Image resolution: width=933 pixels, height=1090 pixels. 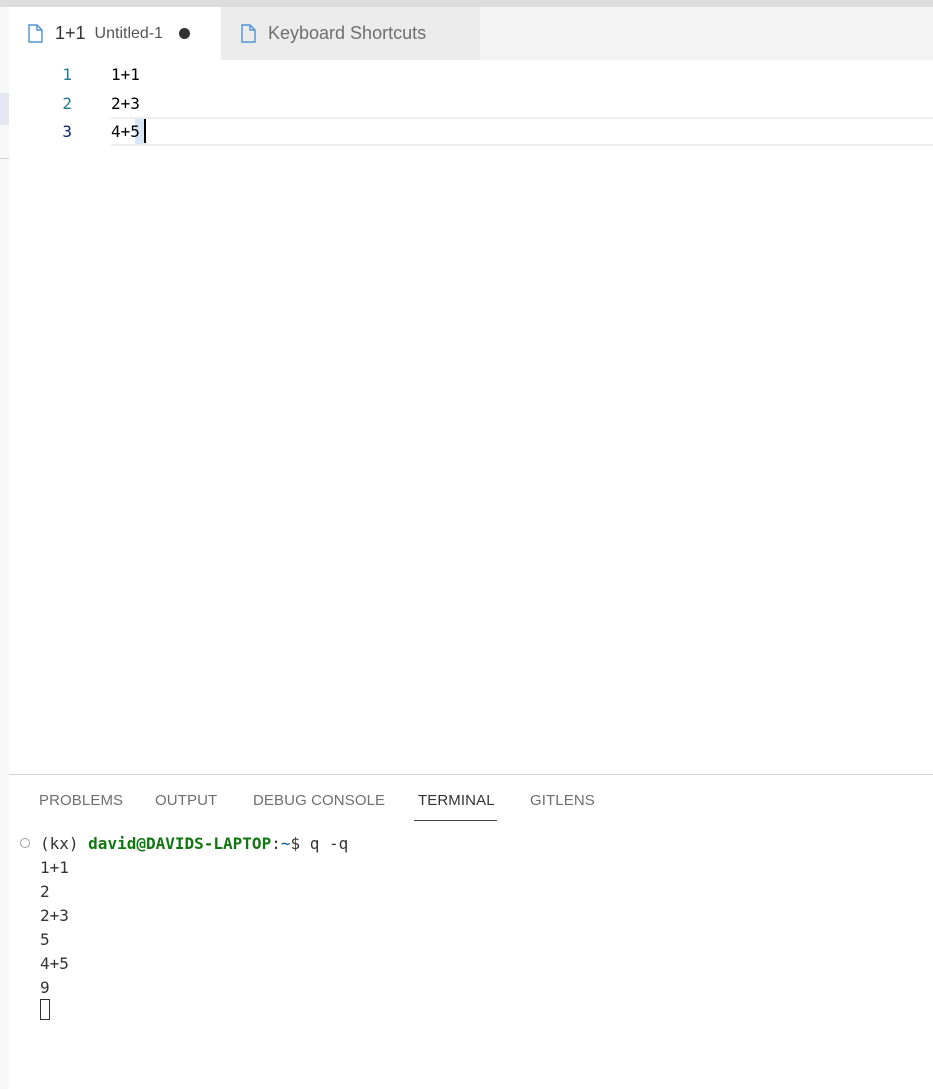 I want to click on line-code: 4+5, so click(x=125, y=131).